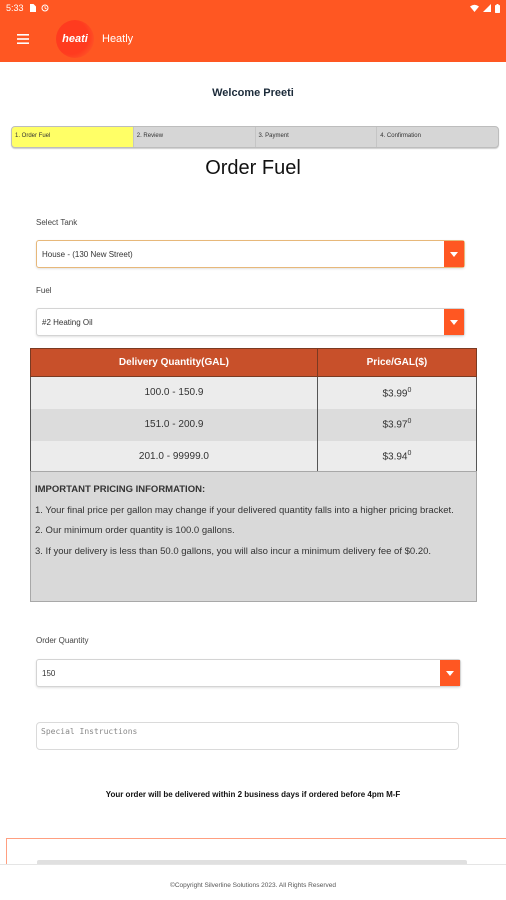  I want to click on tank-select: House - (130 New Street), so click(250, 254).